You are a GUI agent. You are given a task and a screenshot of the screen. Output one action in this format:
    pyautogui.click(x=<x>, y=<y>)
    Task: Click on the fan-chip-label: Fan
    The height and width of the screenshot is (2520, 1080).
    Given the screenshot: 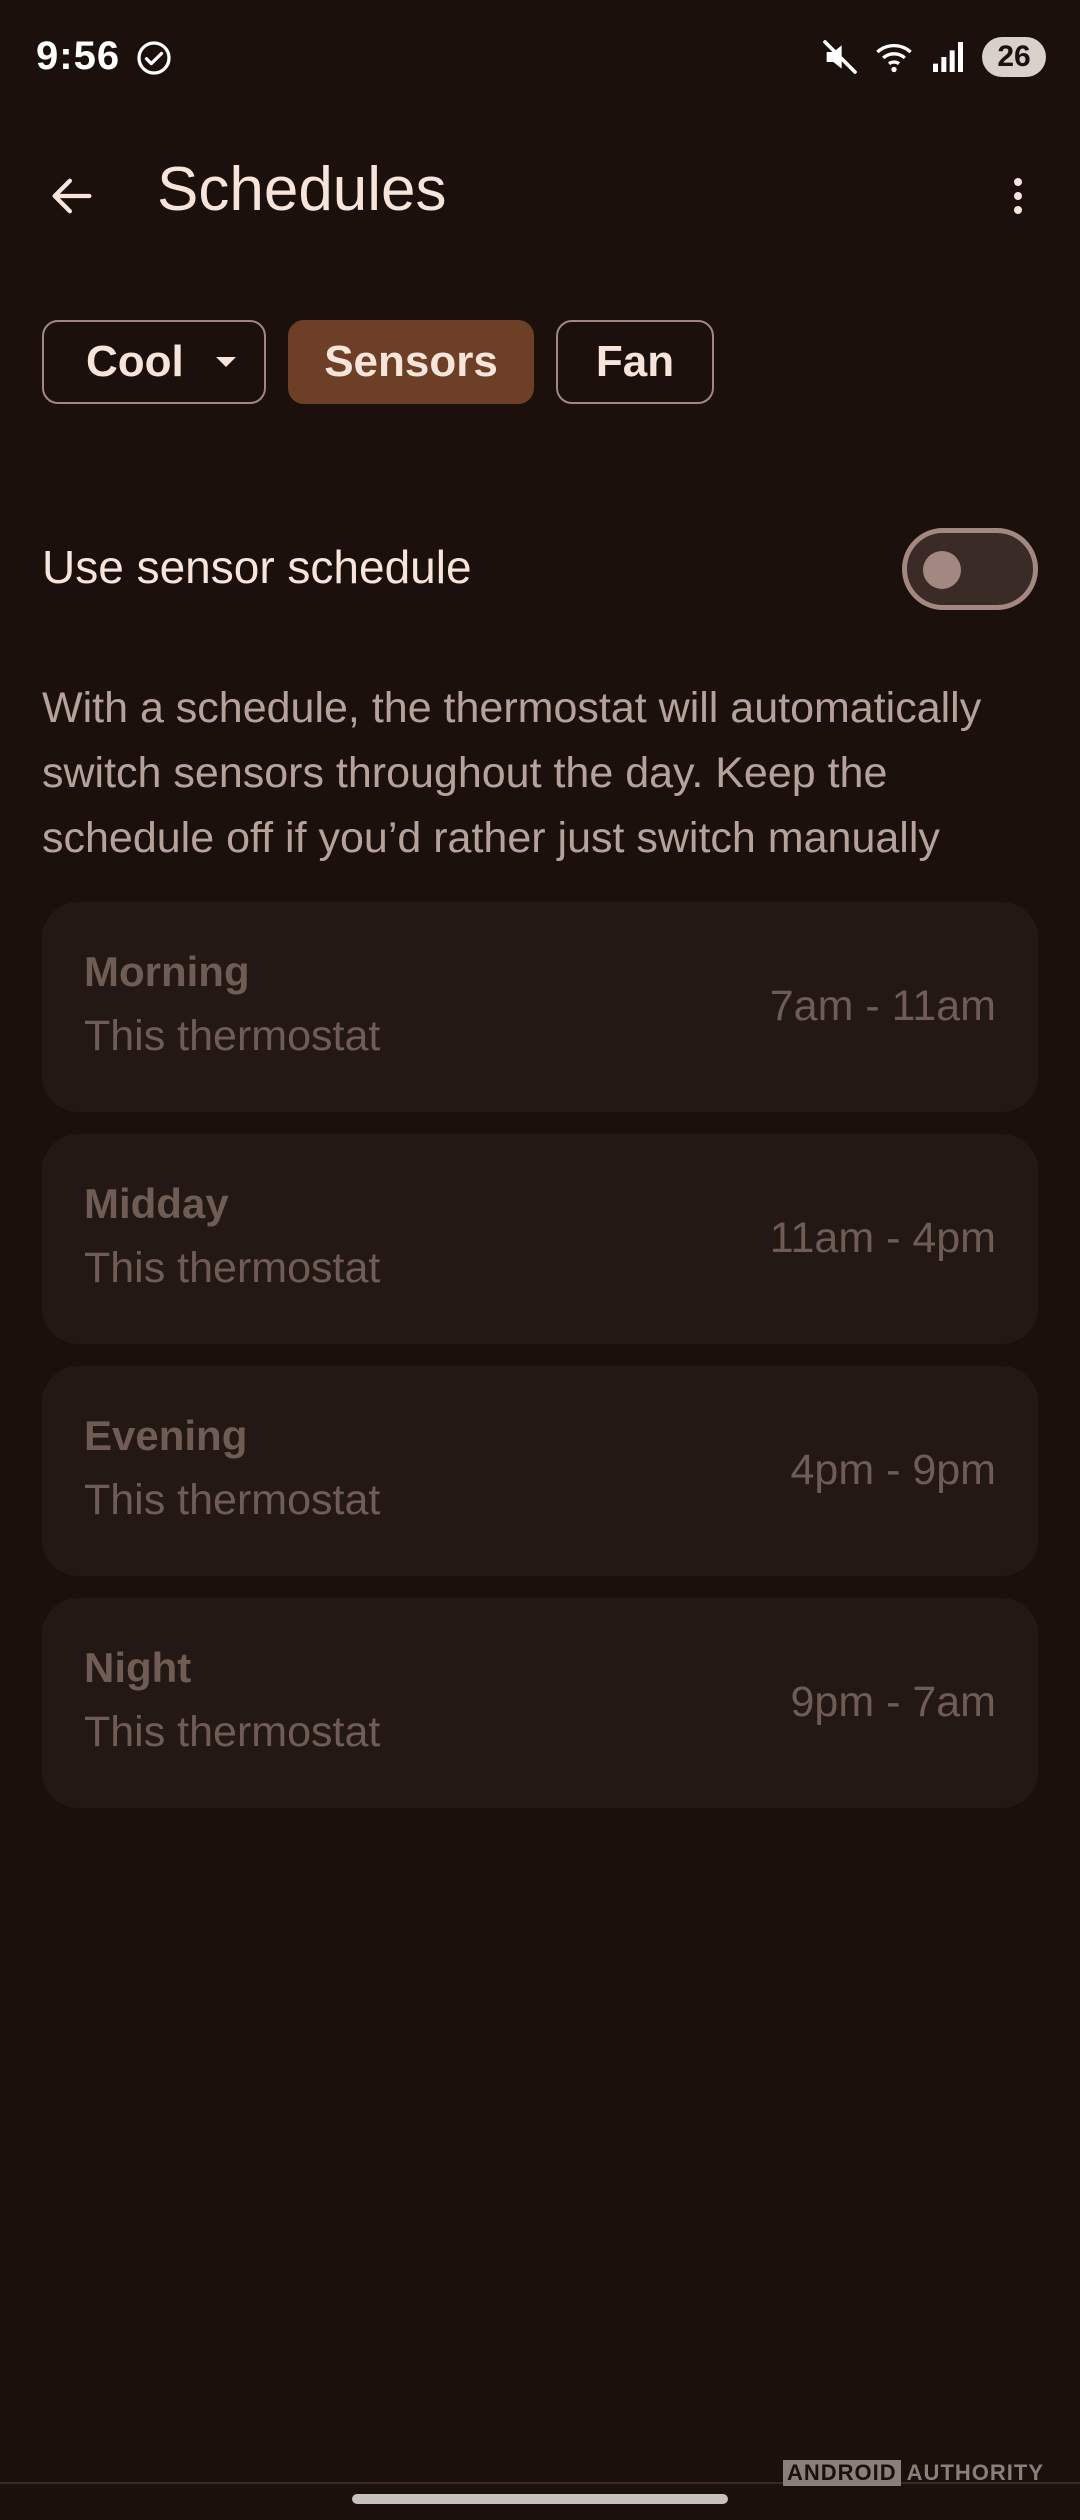 What is the action you would take?
    pyautogui.click(x=635, y=361)
    